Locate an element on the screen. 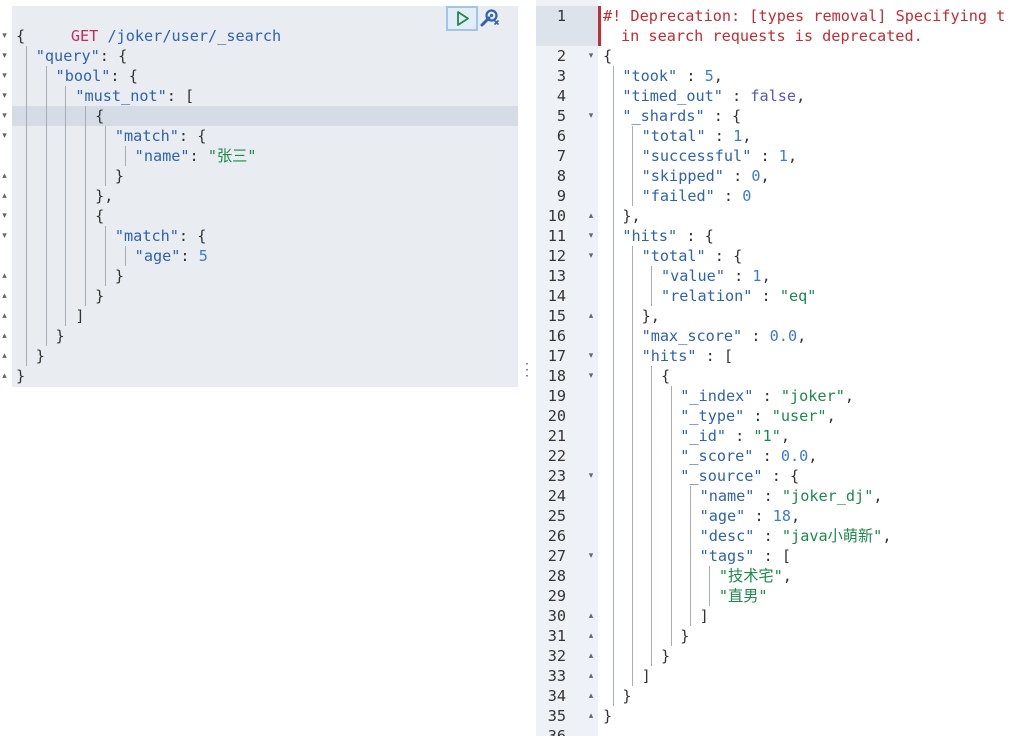 This screenshot has height=736, width=1015. response-line: "timed_out" : false, is located at coordinates (713, 96).